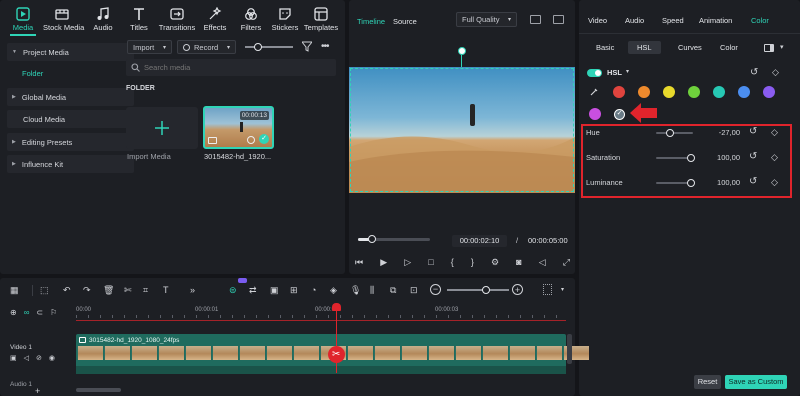 This screenshot has height=396, width=800. Describe the element at coordinates (405, 21) in the screenshot. I see `tab-source: Source` at that location.